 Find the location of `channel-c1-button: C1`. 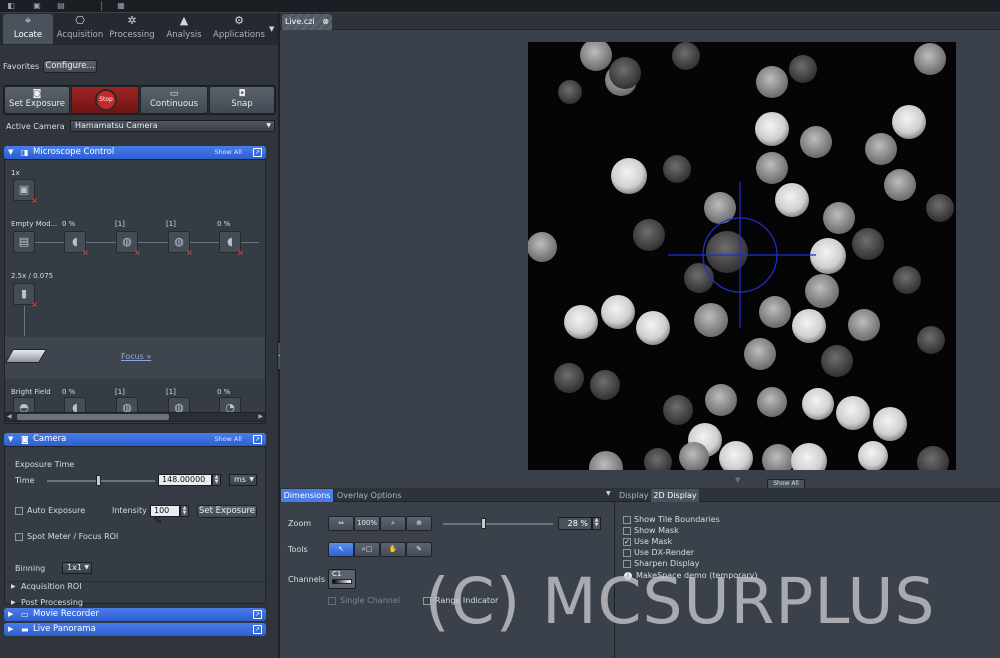

channel-c1-button: C1 is located at coordinates (342, 579).